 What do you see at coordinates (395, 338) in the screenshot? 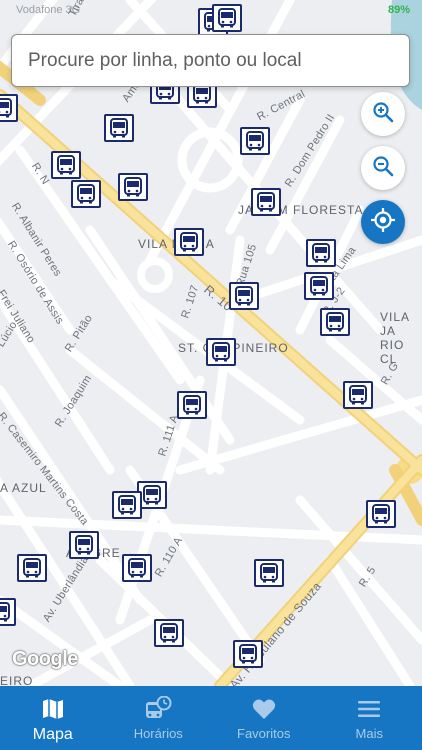
I see `area-label: VILA JA RIO CL` at bounding box center [395, 338].